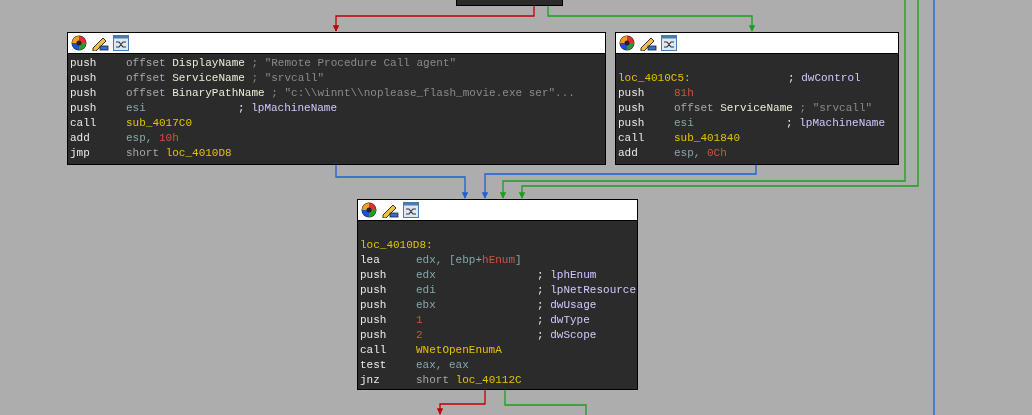  What do you see at coordinates (431, 350) in the screenshot?
I see `code-line: call WNetOpenEnumA` at bounding box center [431, 350].